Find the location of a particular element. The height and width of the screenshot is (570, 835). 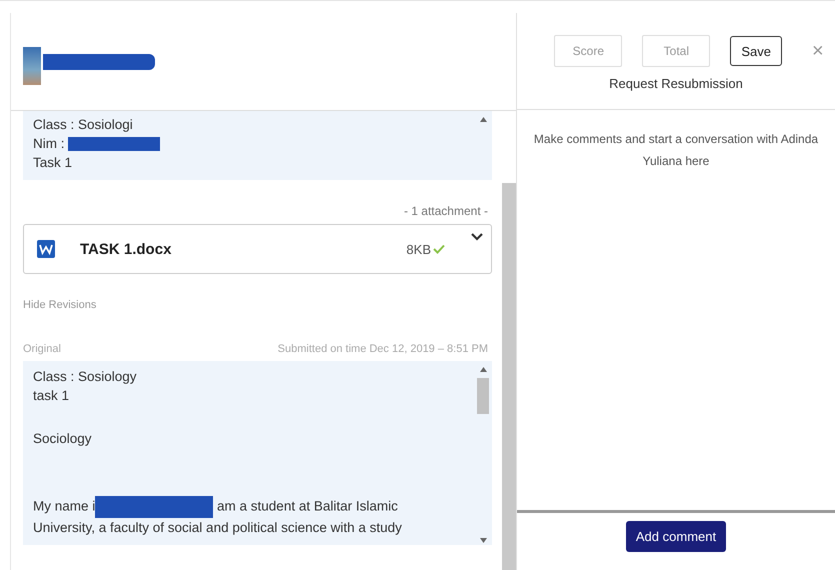

original-label: Original is located at coordinates (42, 349).